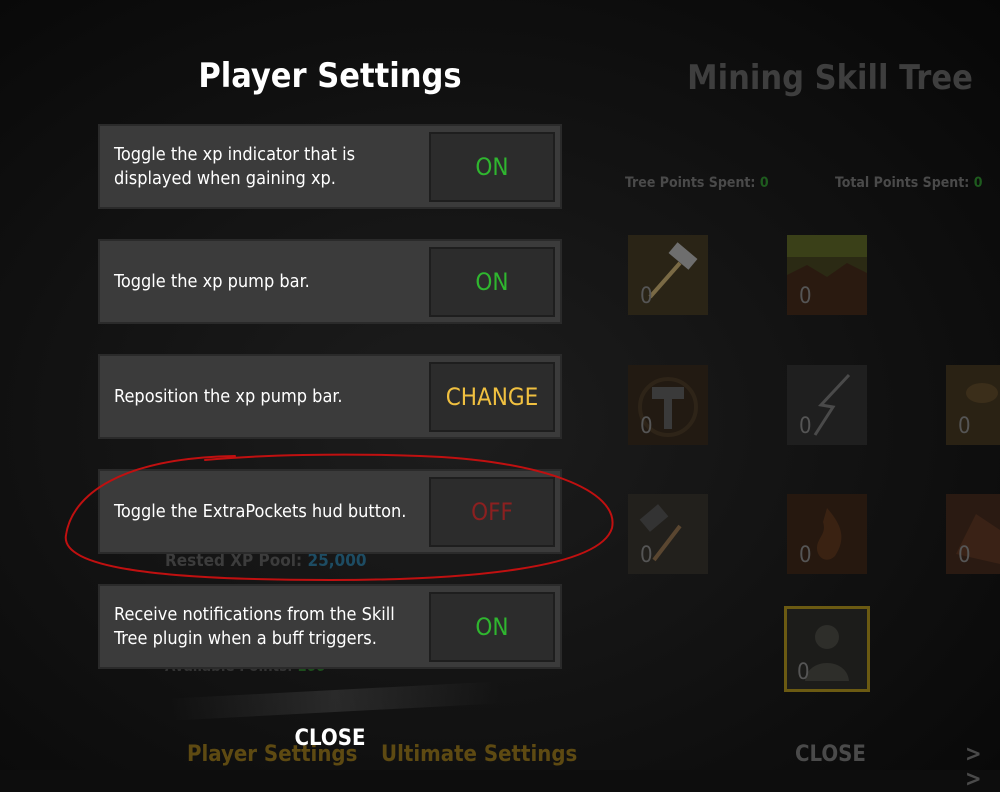  I want to click on red-circle-annotation, so click(339, 517).